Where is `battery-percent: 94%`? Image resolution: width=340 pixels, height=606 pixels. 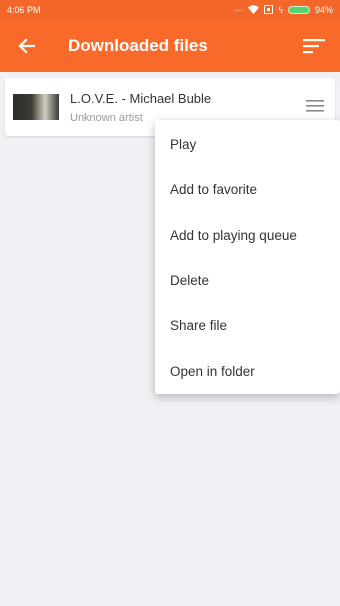
battery-percent: 94% is located at coordinates (323, 10).